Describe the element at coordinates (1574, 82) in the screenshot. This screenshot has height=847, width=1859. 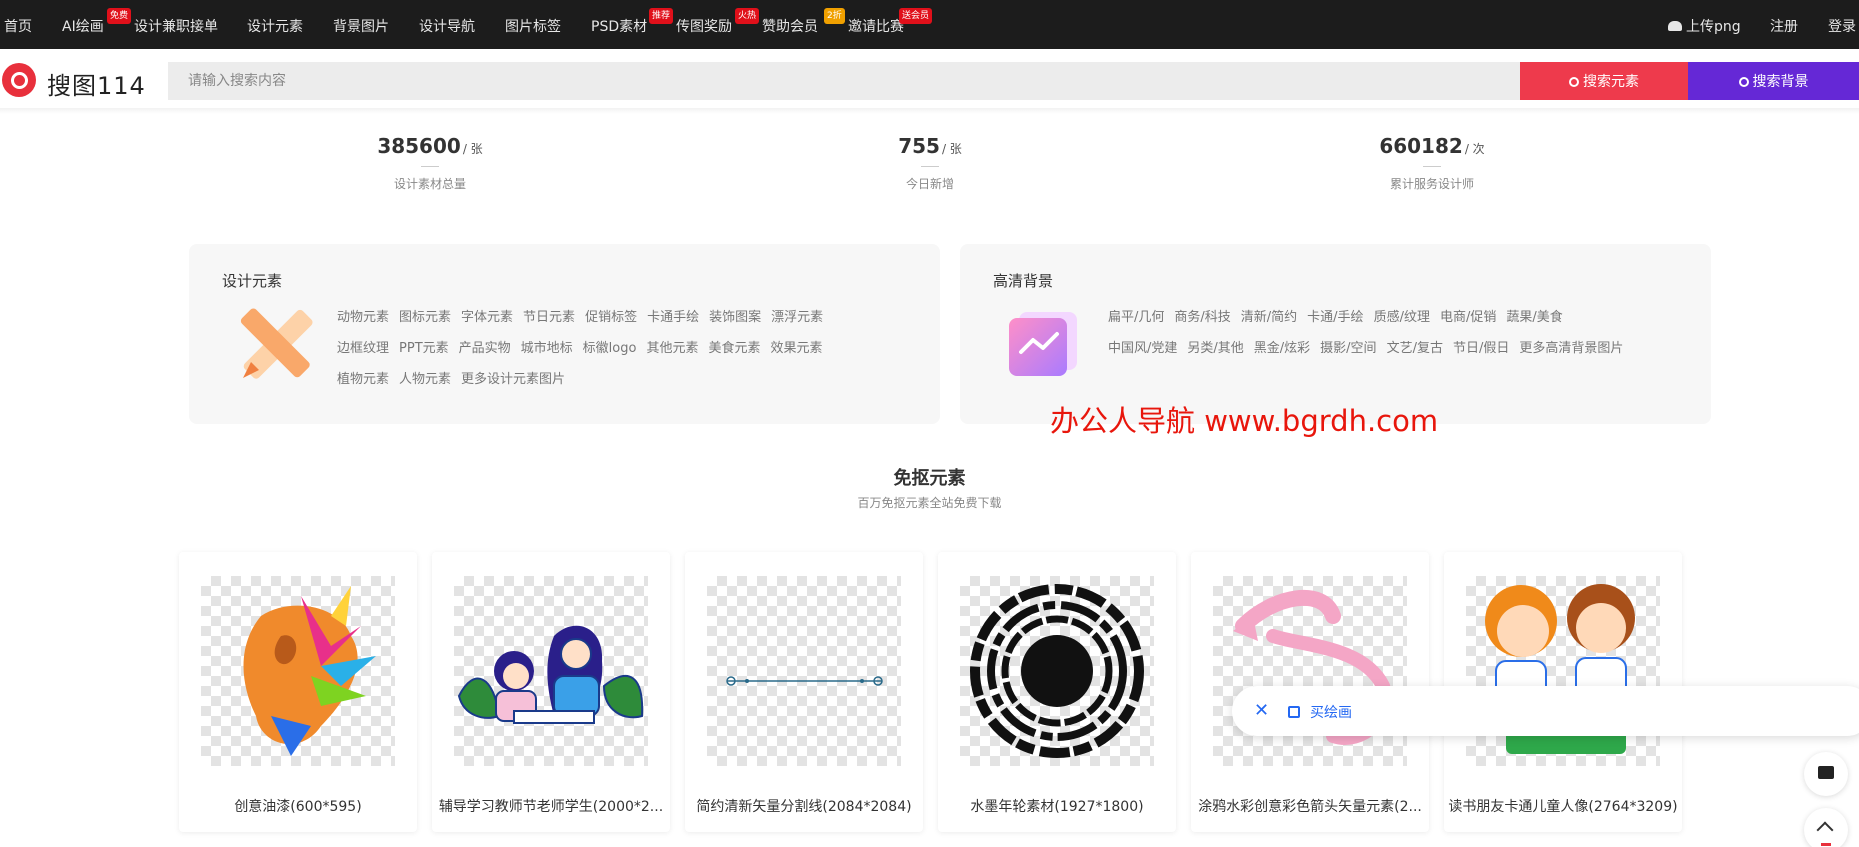
I see `search-icon` at that location.